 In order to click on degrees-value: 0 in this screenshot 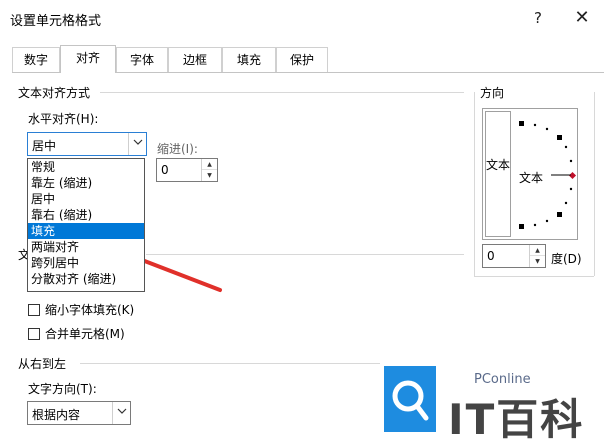, I will do `click(491, 256)`.